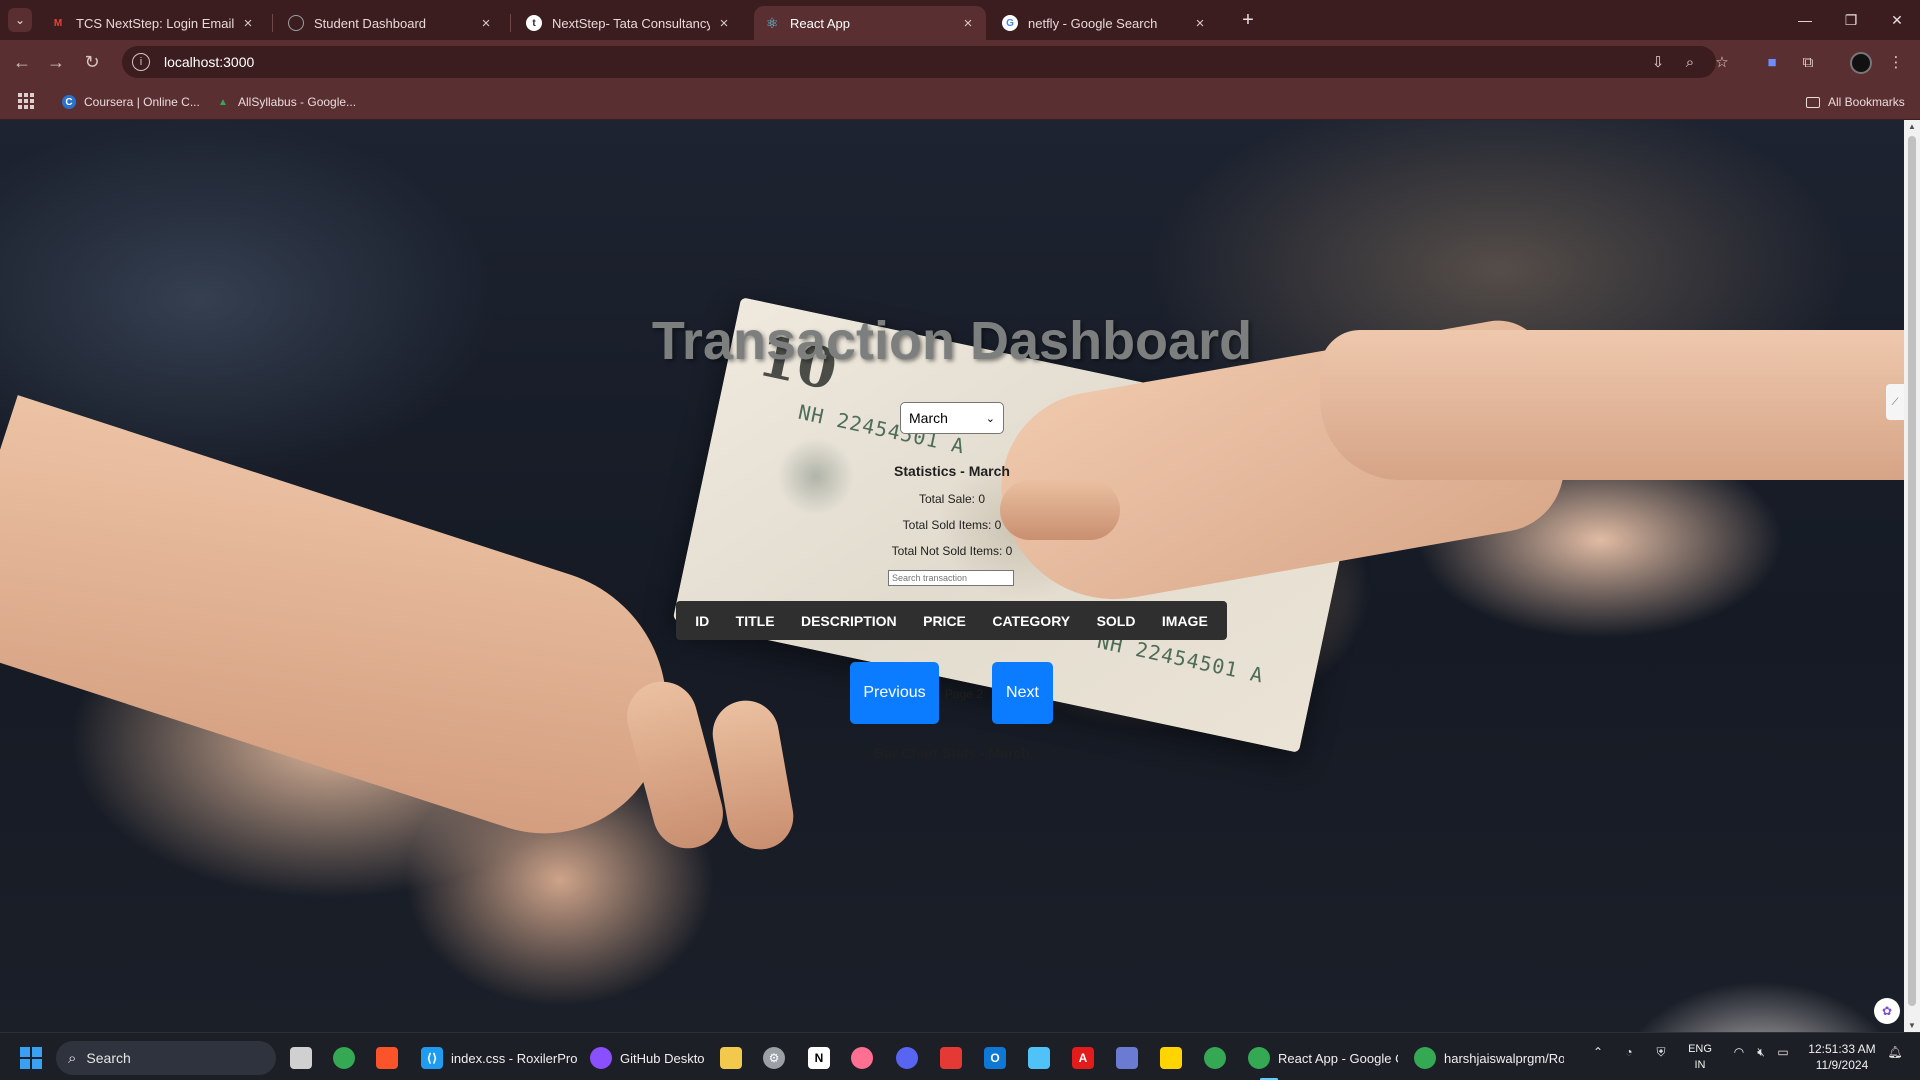 The width and height of the screenshot is (1920, 1080). I want to click on column-sold: SOLD, so click(1116, 620).